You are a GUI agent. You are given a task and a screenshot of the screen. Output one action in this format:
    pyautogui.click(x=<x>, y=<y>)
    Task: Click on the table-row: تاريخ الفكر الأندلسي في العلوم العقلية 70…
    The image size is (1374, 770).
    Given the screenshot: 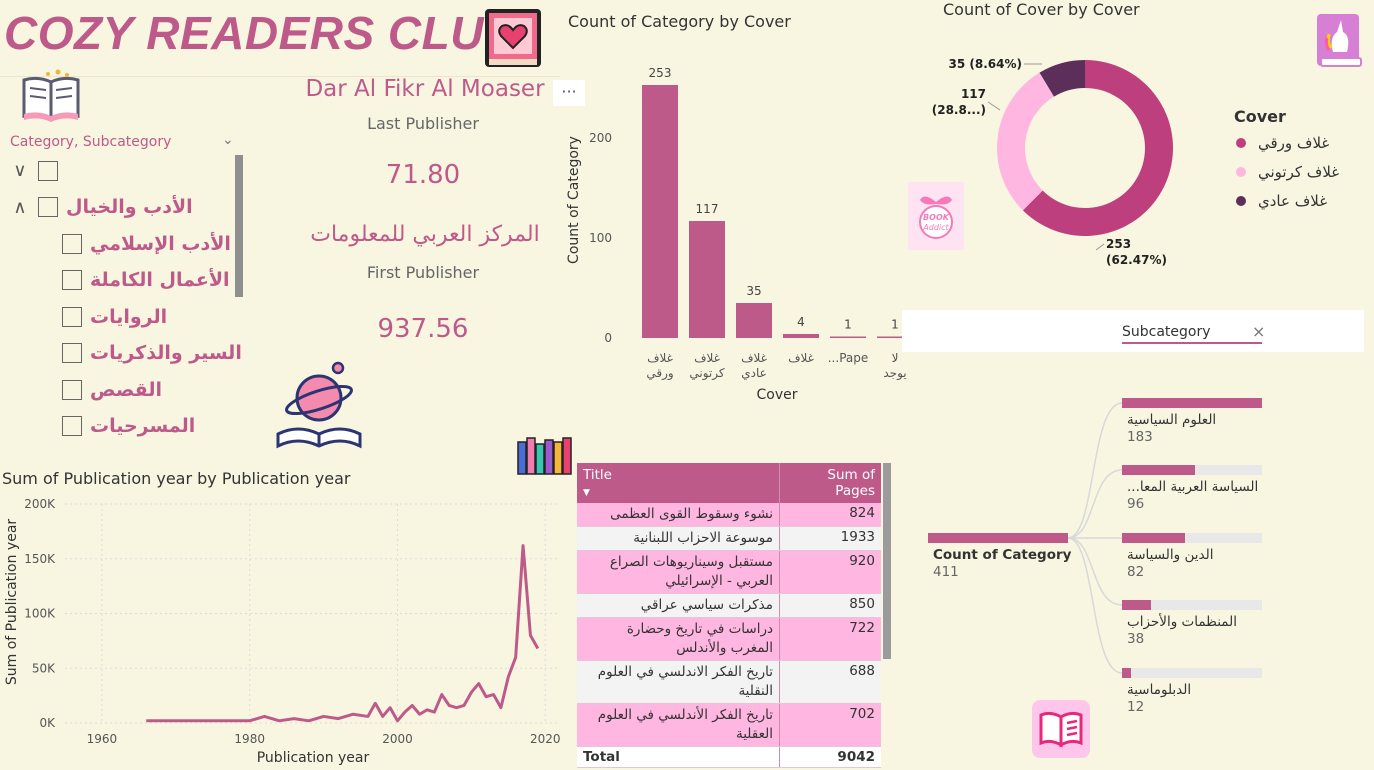 What is the action you would take?
    pyautogui.click(x=729, y=725)
    